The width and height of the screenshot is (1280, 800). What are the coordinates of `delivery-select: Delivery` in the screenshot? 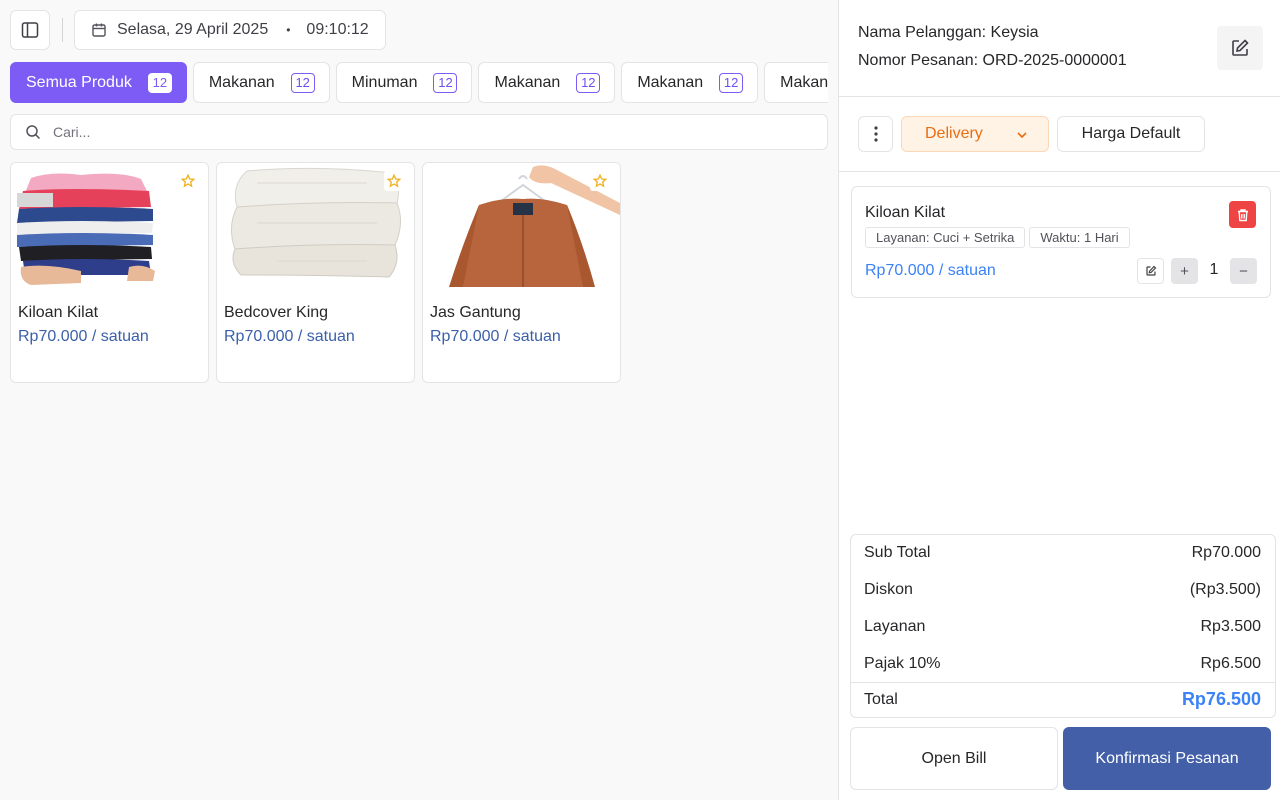 It's located at (975, 134).